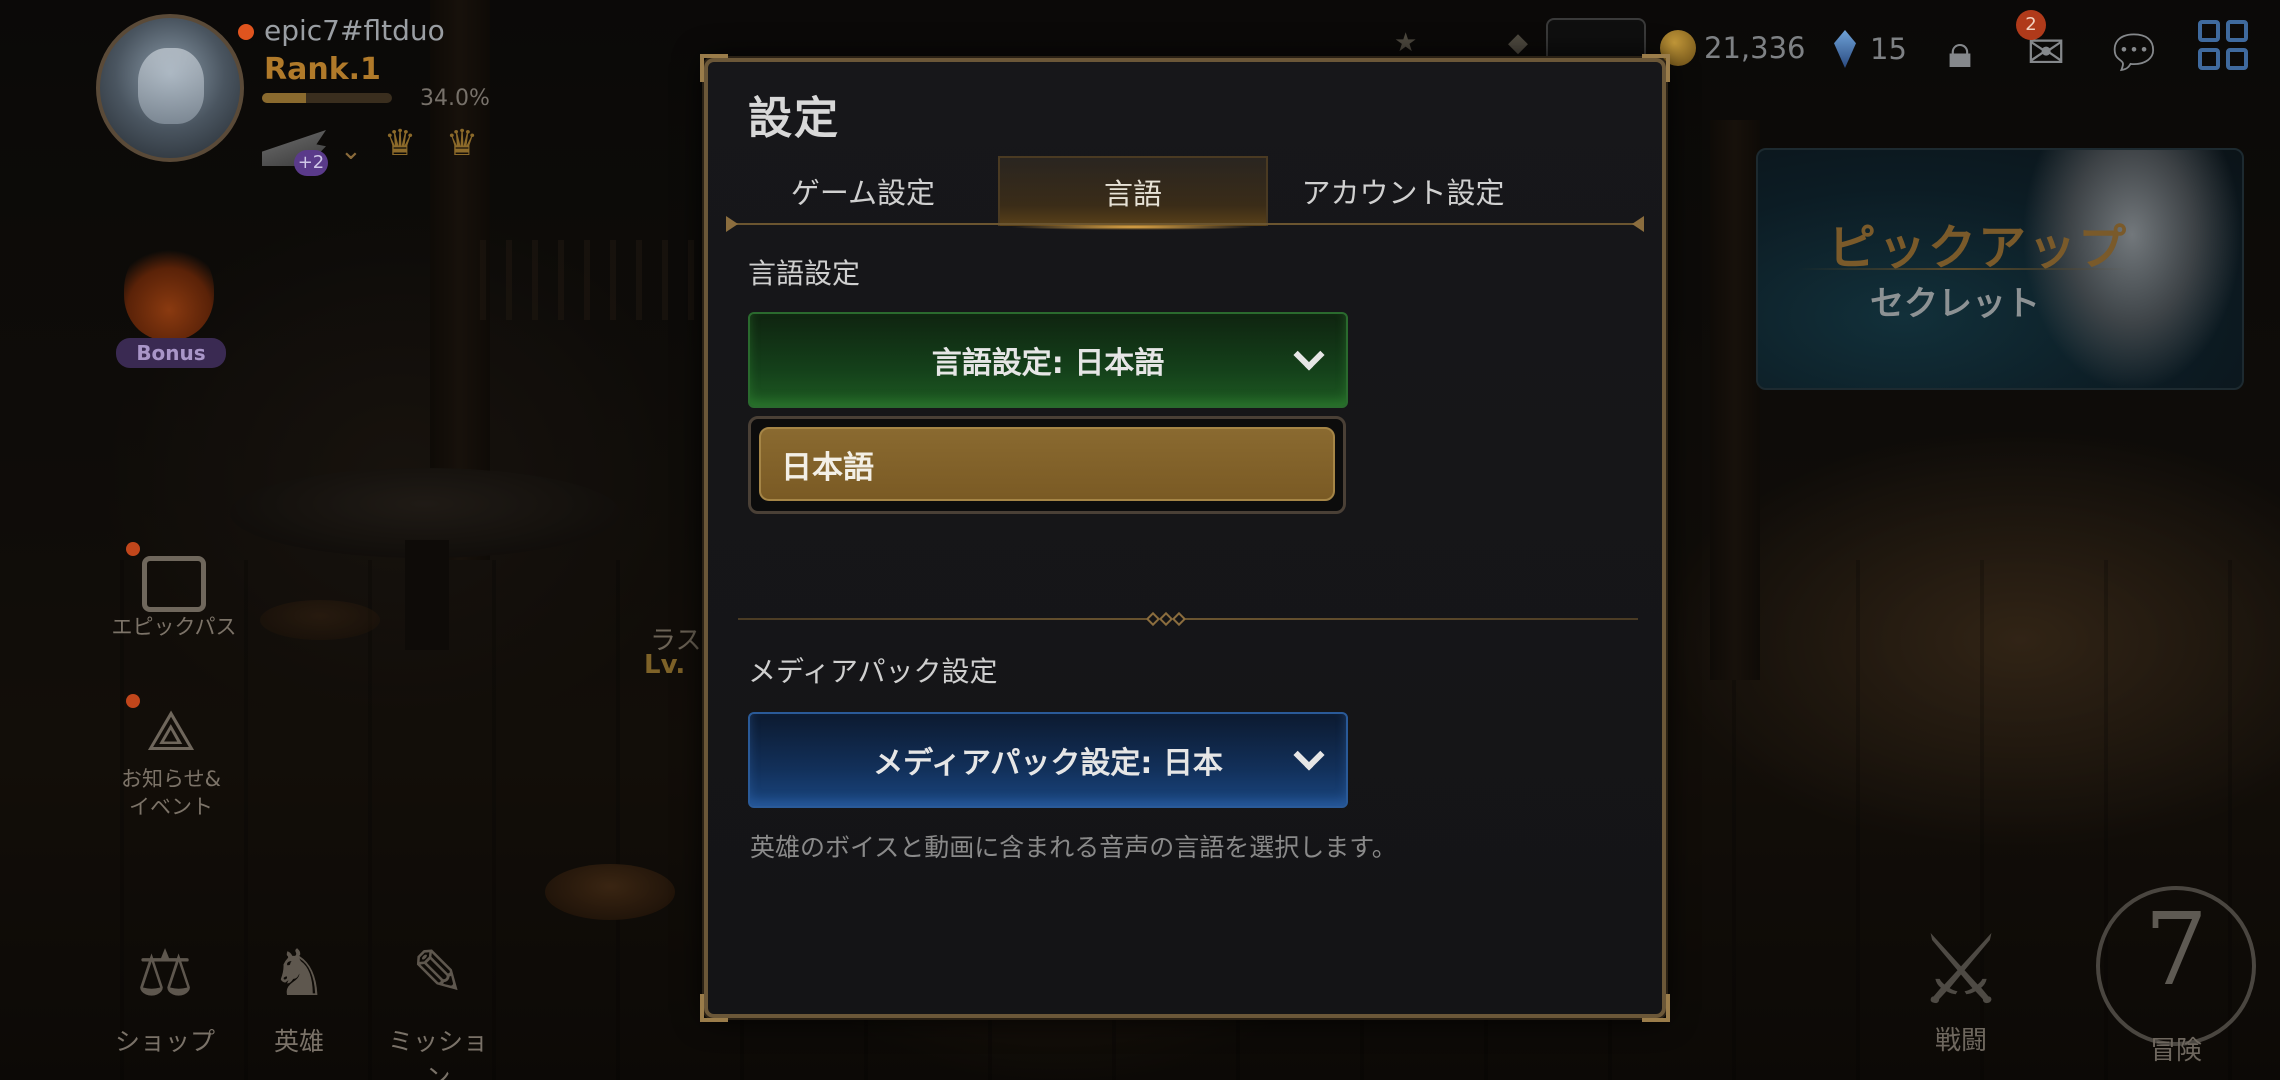 The height and width of the screenshot is (1080, 2280). What do you see at coordinates (2134, 52) in the screenshot?
I see `chat-icon: 💬︎` at bounding box center [2134, 52].